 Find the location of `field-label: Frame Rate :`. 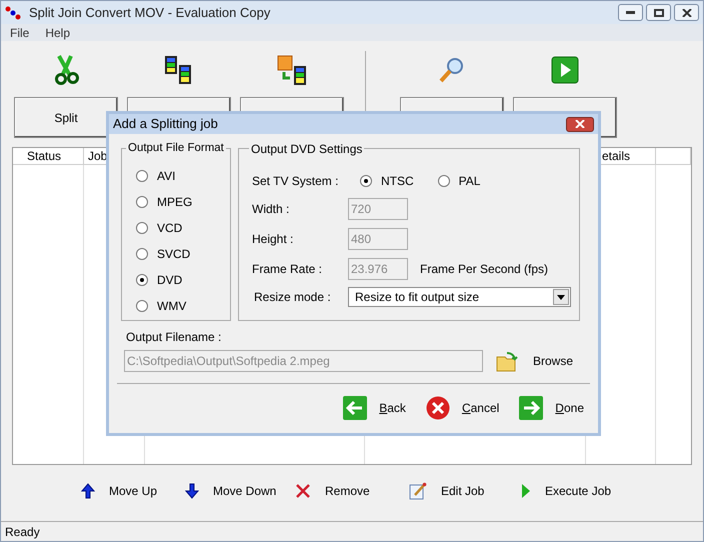

field-label: Frame Rate : is located at coordinates (288, 269).